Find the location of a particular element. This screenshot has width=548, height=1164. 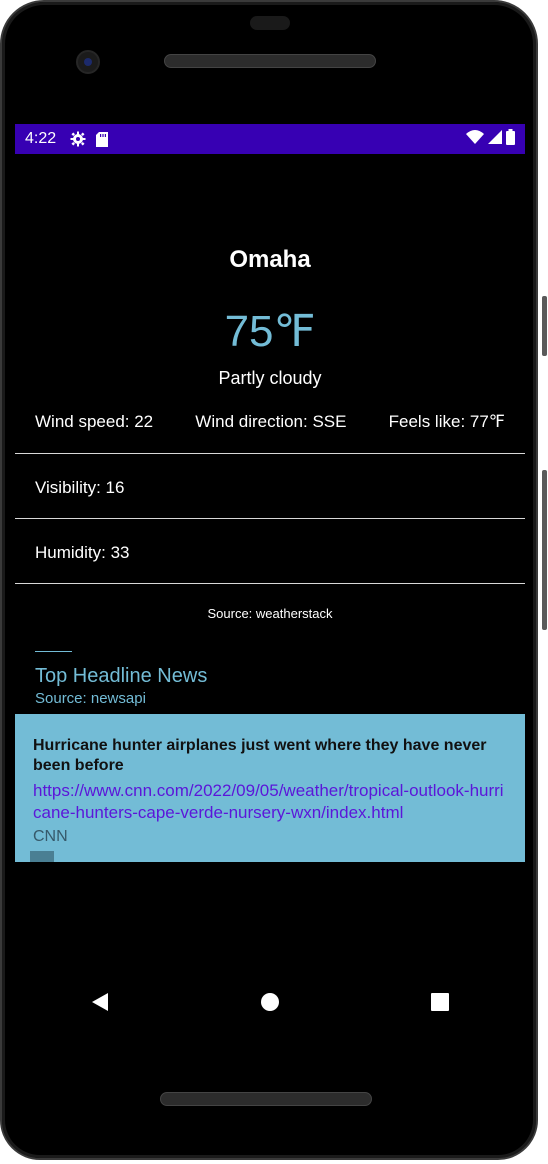

volume-button is located at coordinates (544, 326).